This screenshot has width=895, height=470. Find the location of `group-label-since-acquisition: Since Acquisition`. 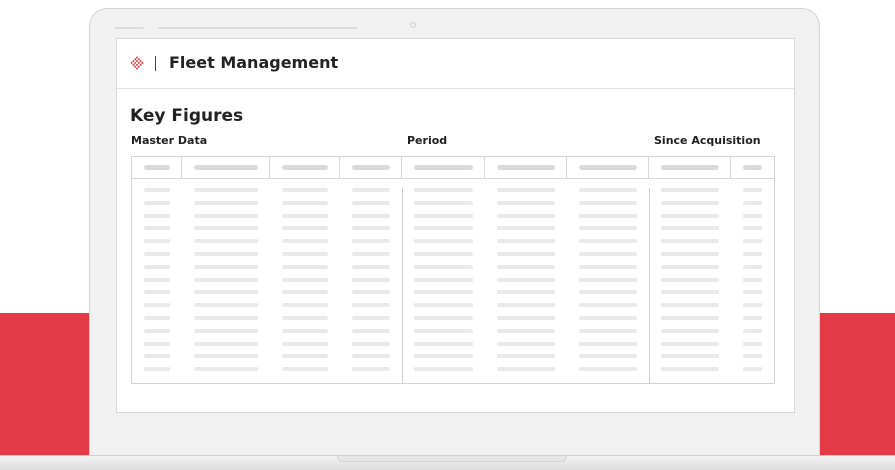

group-label-since-acquisition: Since Acquisition is located at coordinates (707, 140).